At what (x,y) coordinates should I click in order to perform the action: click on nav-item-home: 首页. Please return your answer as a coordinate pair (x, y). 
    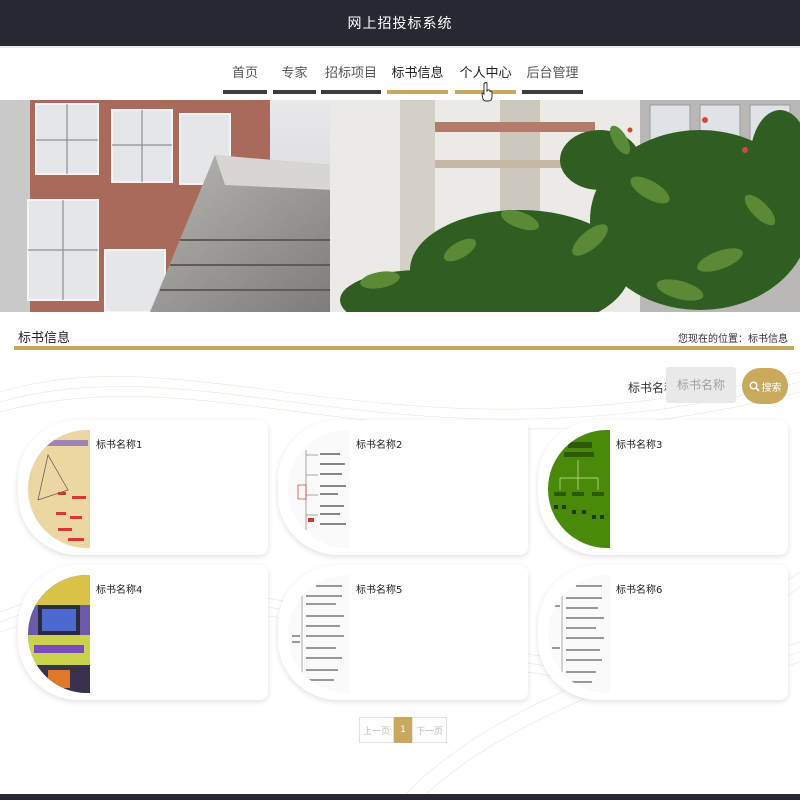
    Looking at the image, I should click on (245, 71).